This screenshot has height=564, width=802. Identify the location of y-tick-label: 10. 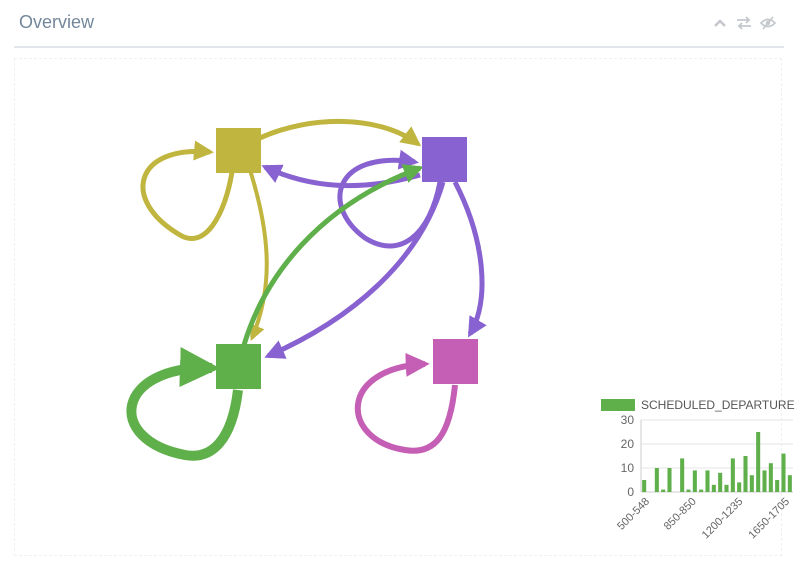
(628, 468).